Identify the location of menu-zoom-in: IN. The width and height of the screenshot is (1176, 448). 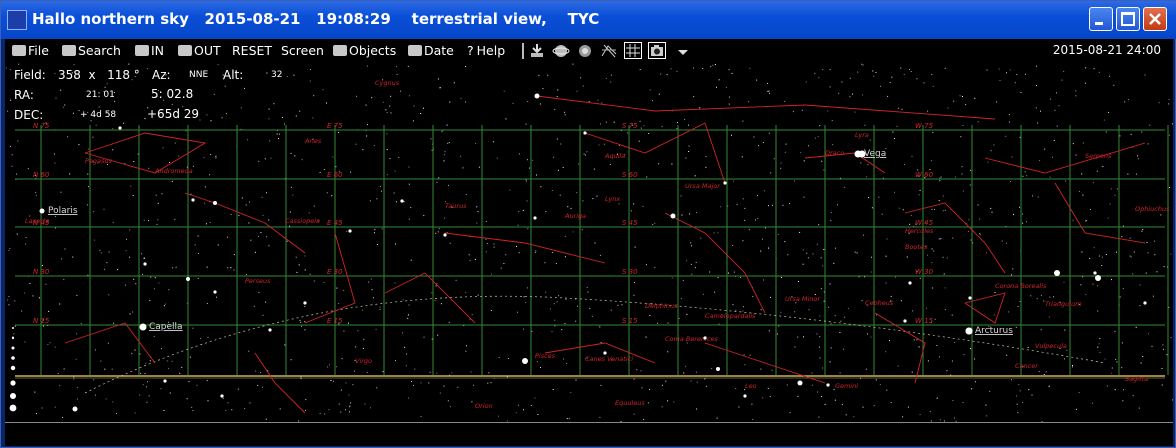
(149, 50).